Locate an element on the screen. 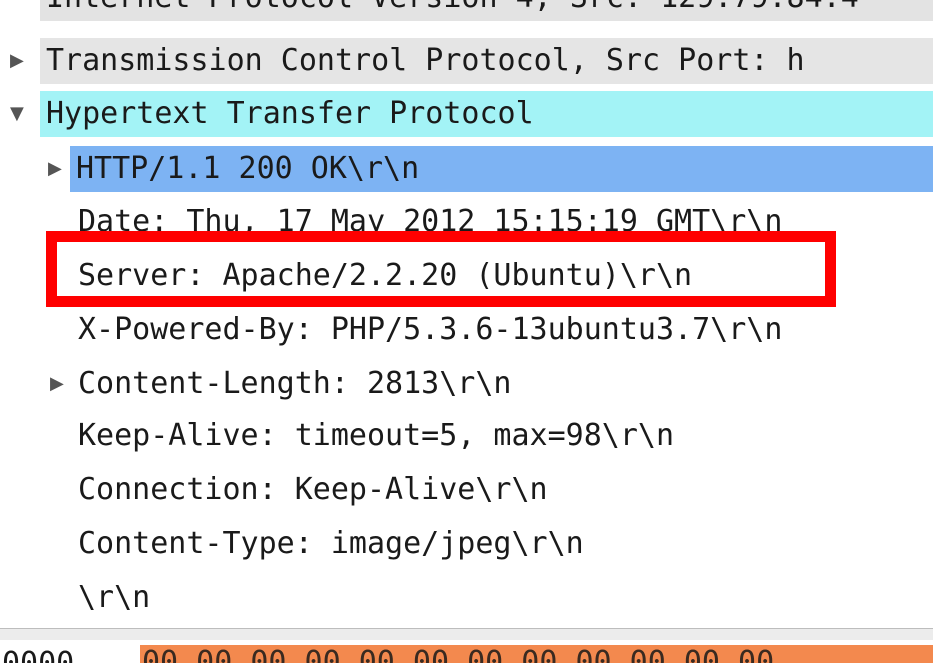 This screenshot has height=663, width=933. tree-row-crlf: \r\n is located at coordinates (466, 598).